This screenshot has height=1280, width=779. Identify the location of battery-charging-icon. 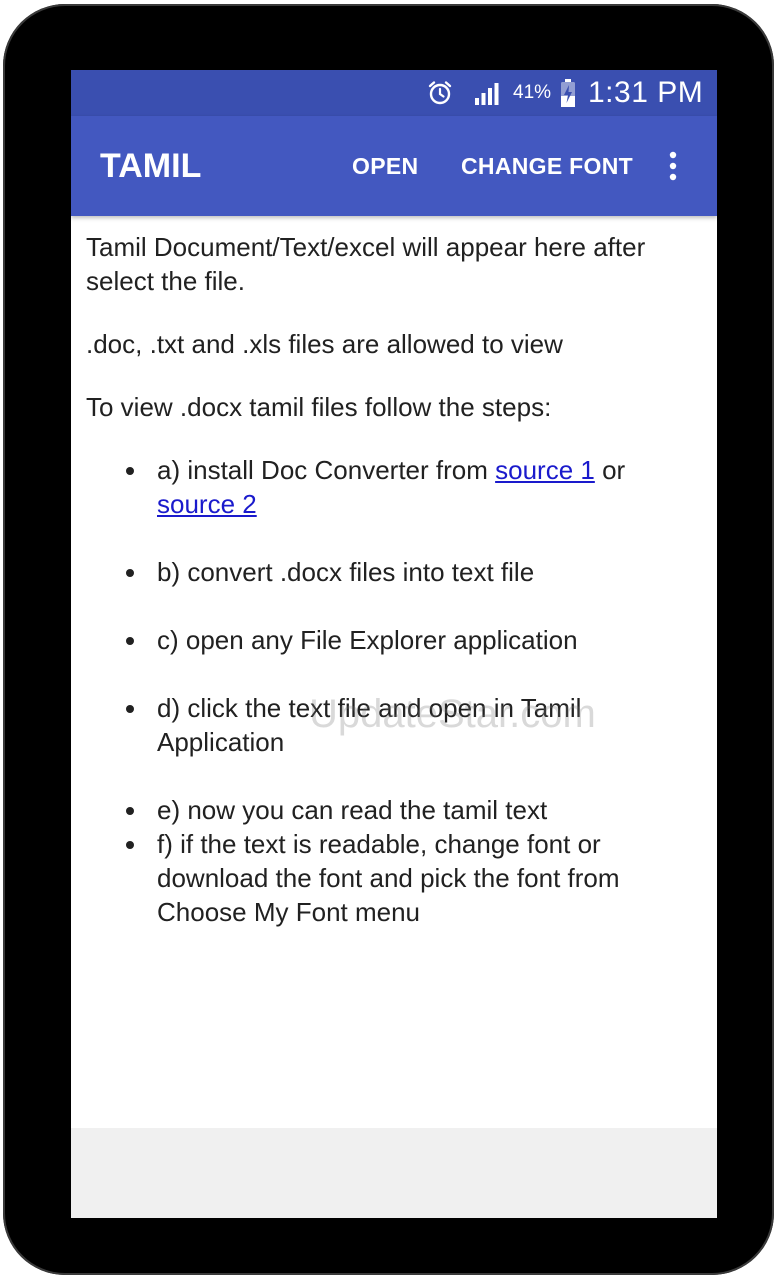
(568, 93).